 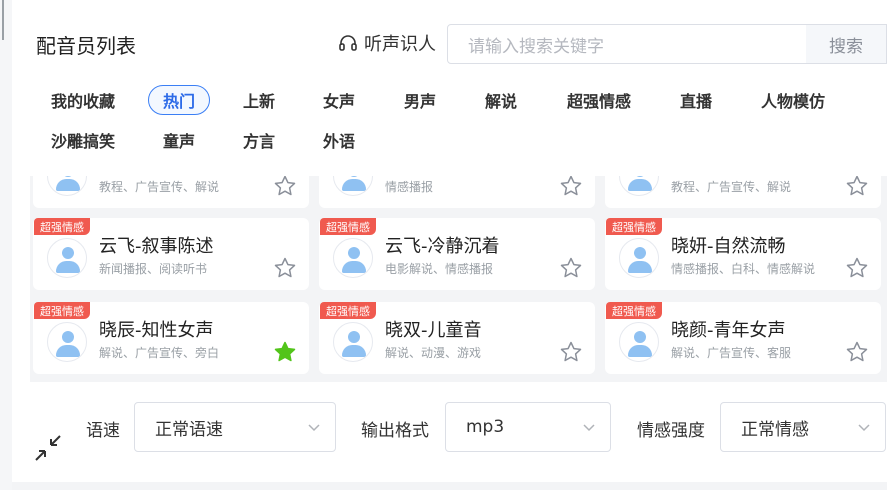 I want to click on voice-card: 超强情感 晓颜-青年女声解说、广告宣传、客服, so click(x=743, y=338).